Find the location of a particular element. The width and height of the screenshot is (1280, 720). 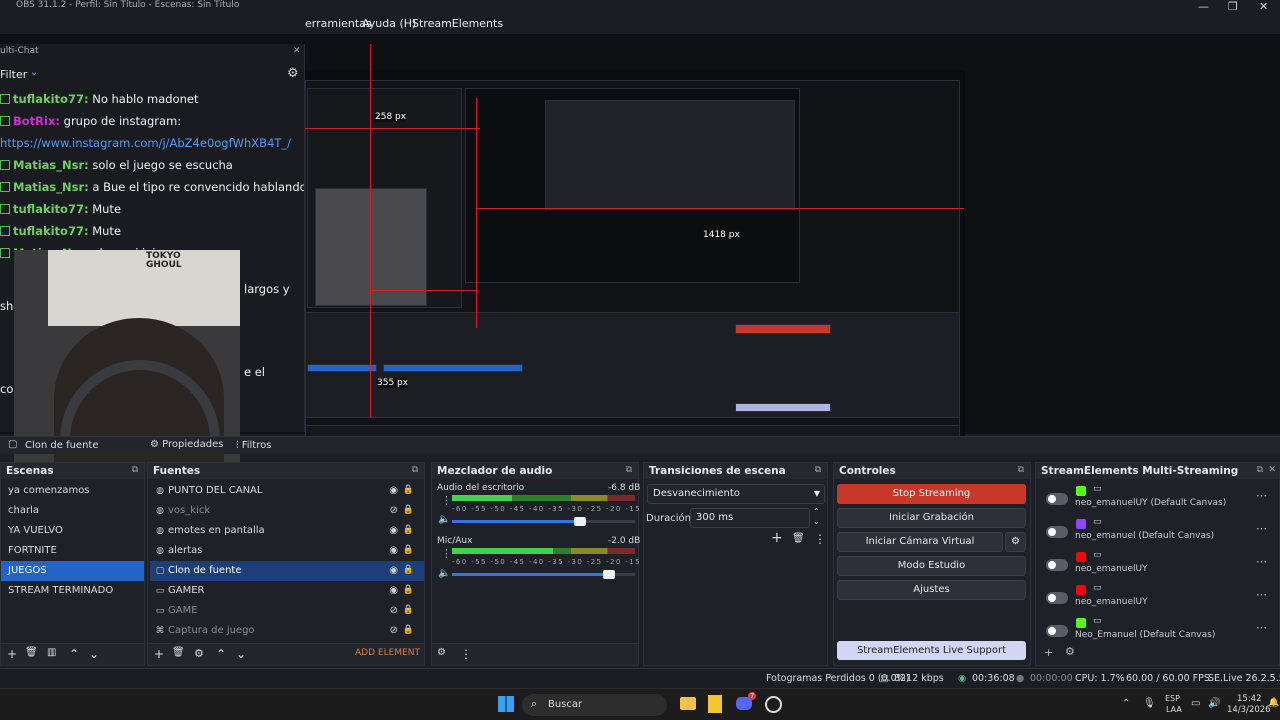

mixer-settings-icon: ⚙ is located at coordinates (441, 652).